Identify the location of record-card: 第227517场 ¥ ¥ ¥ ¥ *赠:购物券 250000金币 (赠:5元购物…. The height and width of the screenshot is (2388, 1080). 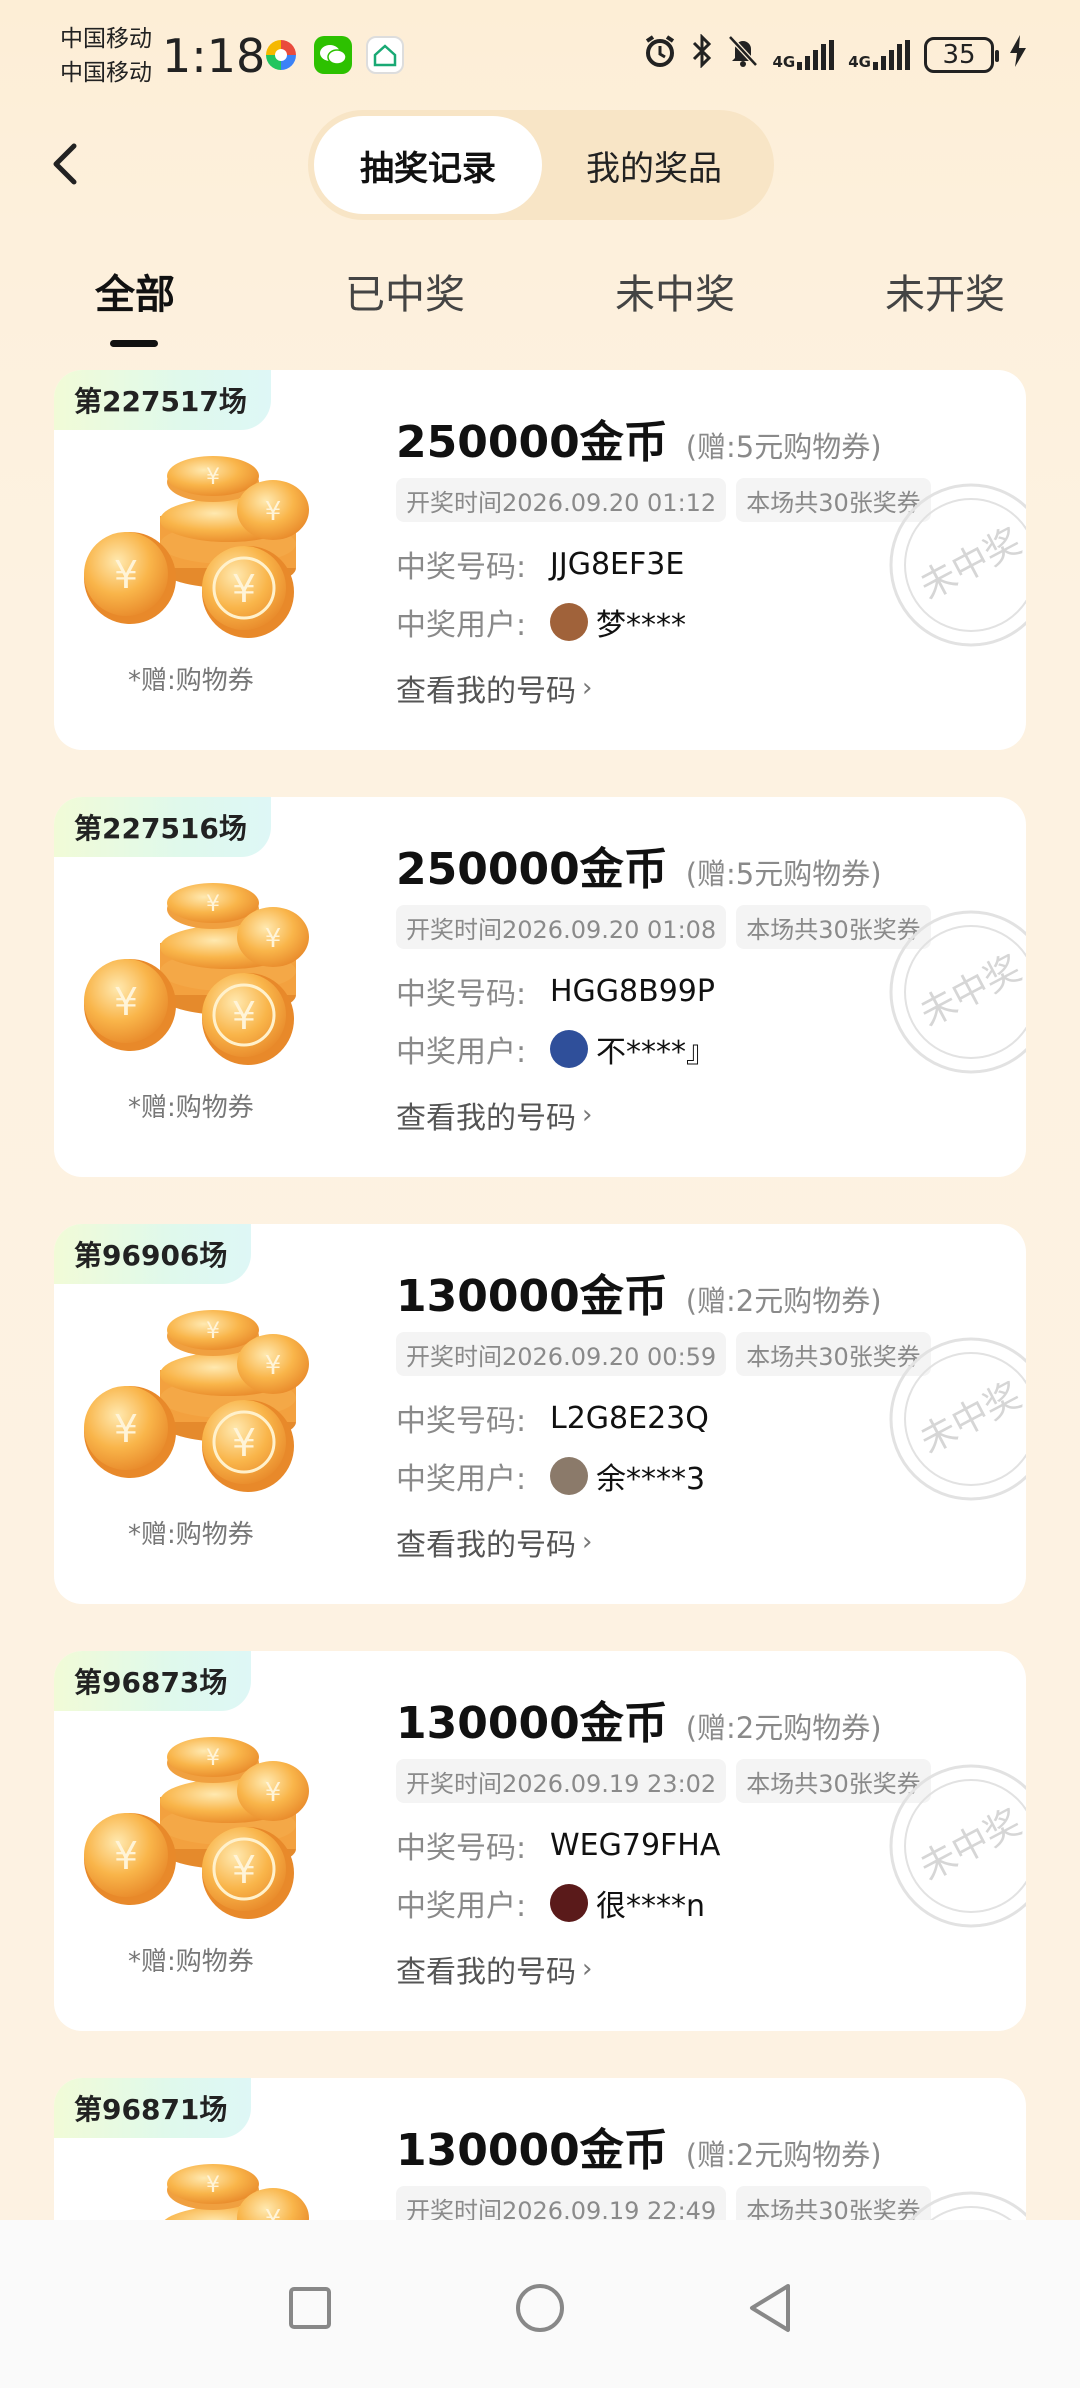
(540, 560).